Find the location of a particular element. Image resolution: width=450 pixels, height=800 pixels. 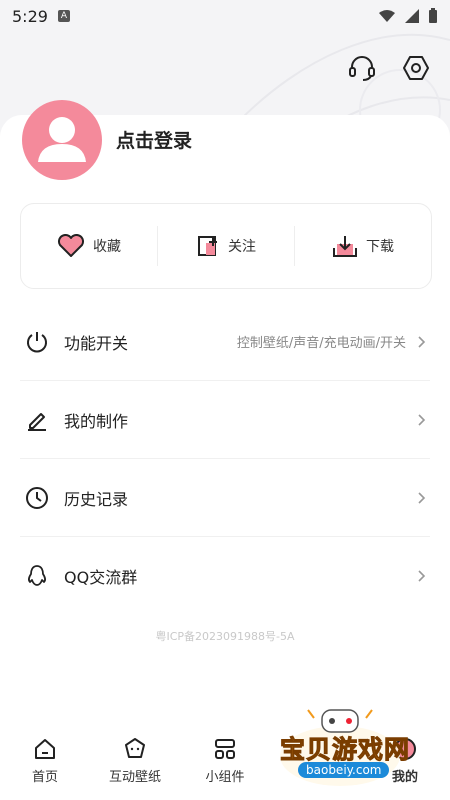

site-watermark: 宝贝游戏网 baobeiy.com is located at coordinates (353, 749).